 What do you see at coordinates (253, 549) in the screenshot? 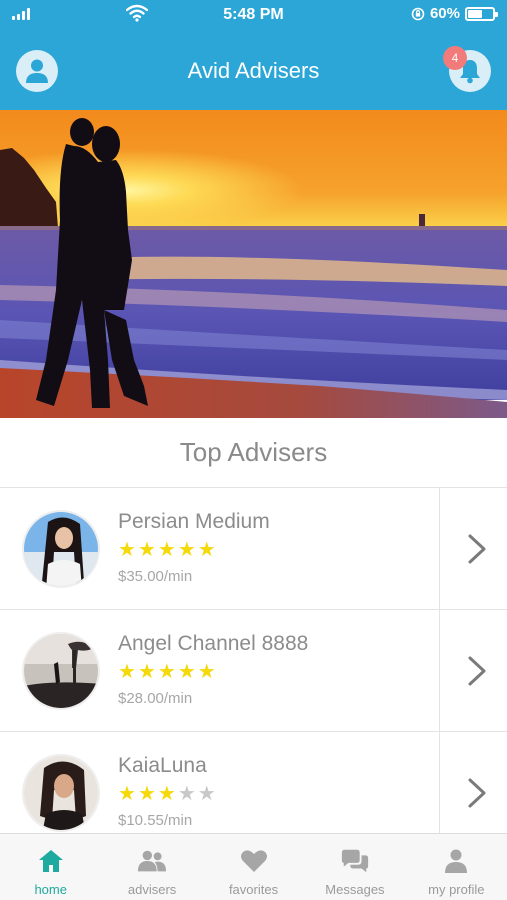
I see `adviser-row: Persian Medium ★ ★ ★ ★ ★ $35.00/min` at bounding box center [253, 549].